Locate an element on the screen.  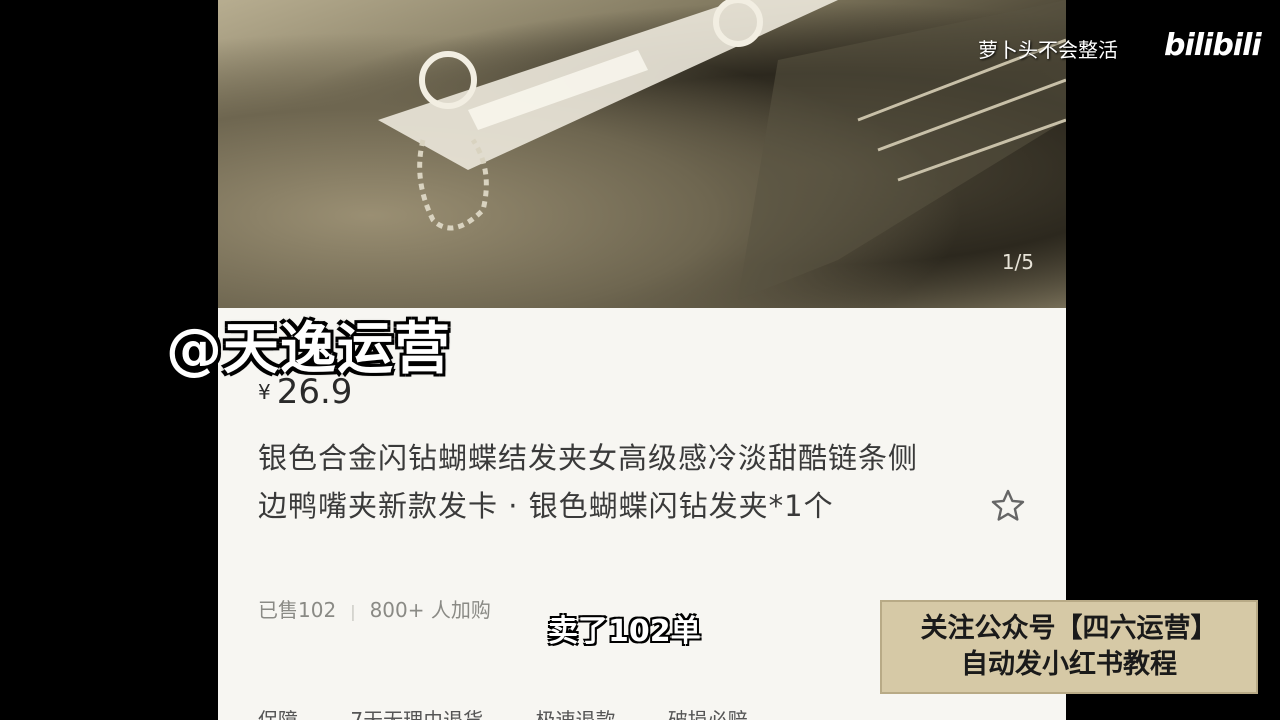
guarantee-label: 保障 is located at coordinates (278, 714).